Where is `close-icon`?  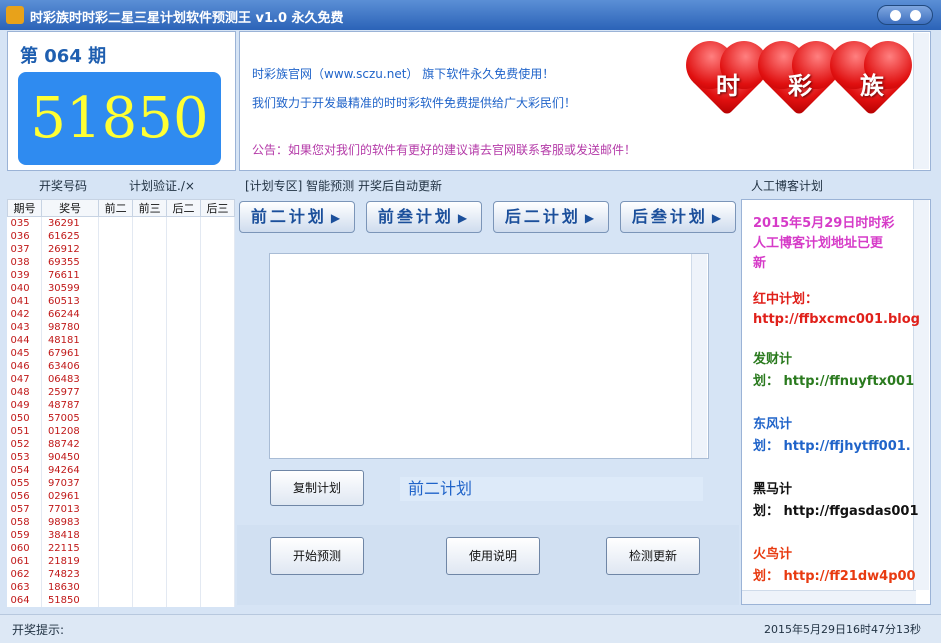
close-icon is located at coordinates (915, 15).